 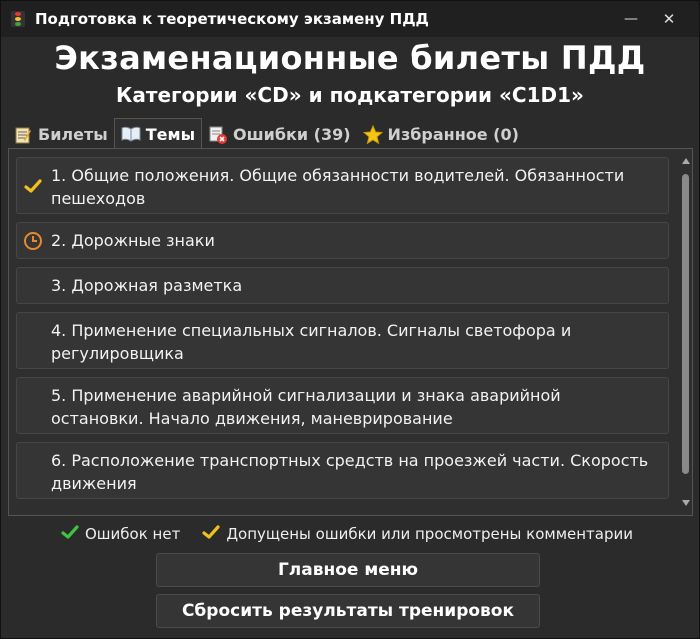 I want to click on legend-no-errors: Ошибок нет, so click(x=133, y=534).